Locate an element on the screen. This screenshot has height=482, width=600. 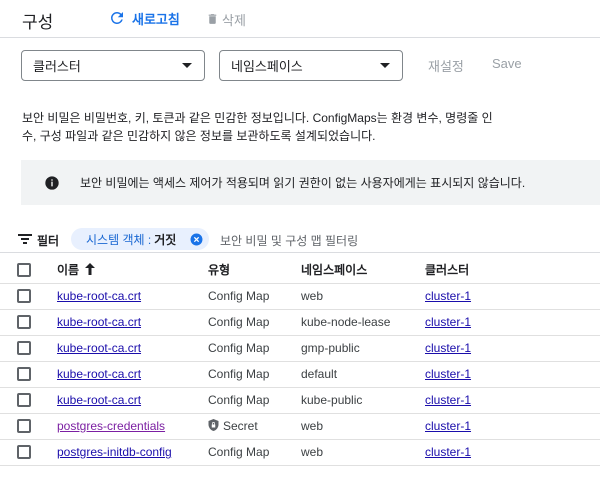
reset-button: 재설정 is located at coordinates (446, 65).